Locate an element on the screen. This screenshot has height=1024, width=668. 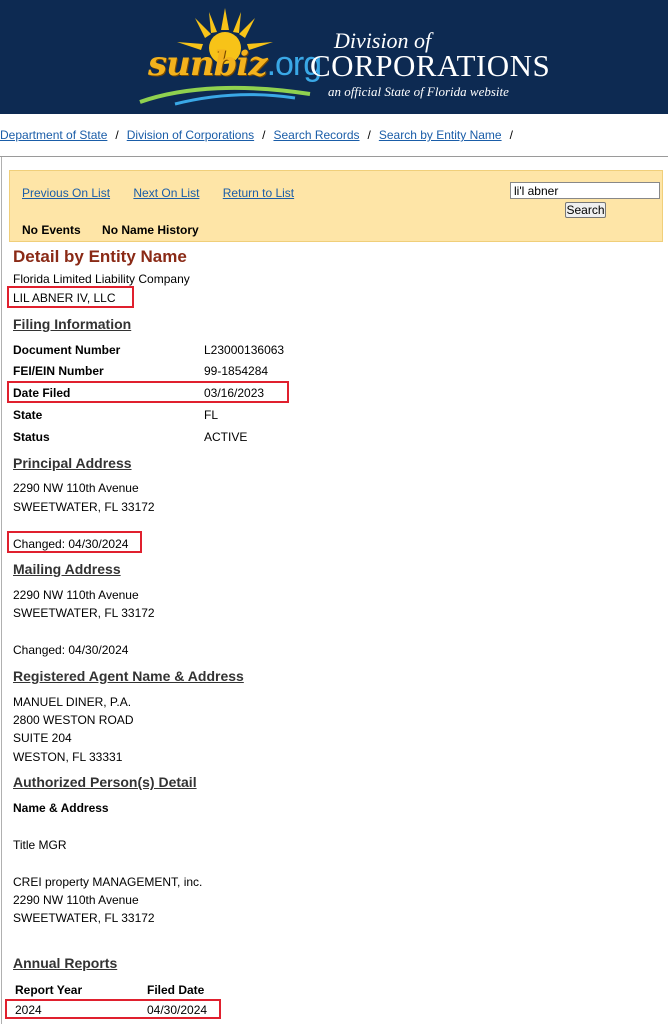
no-events-label: No Events is located at coordinates (51, 230).